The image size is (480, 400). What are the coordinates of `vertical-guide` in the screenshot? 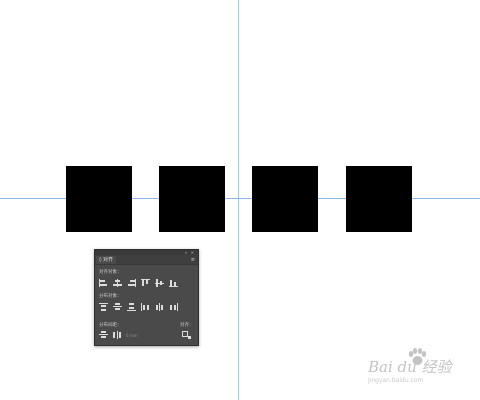 It's located at (238, 200).